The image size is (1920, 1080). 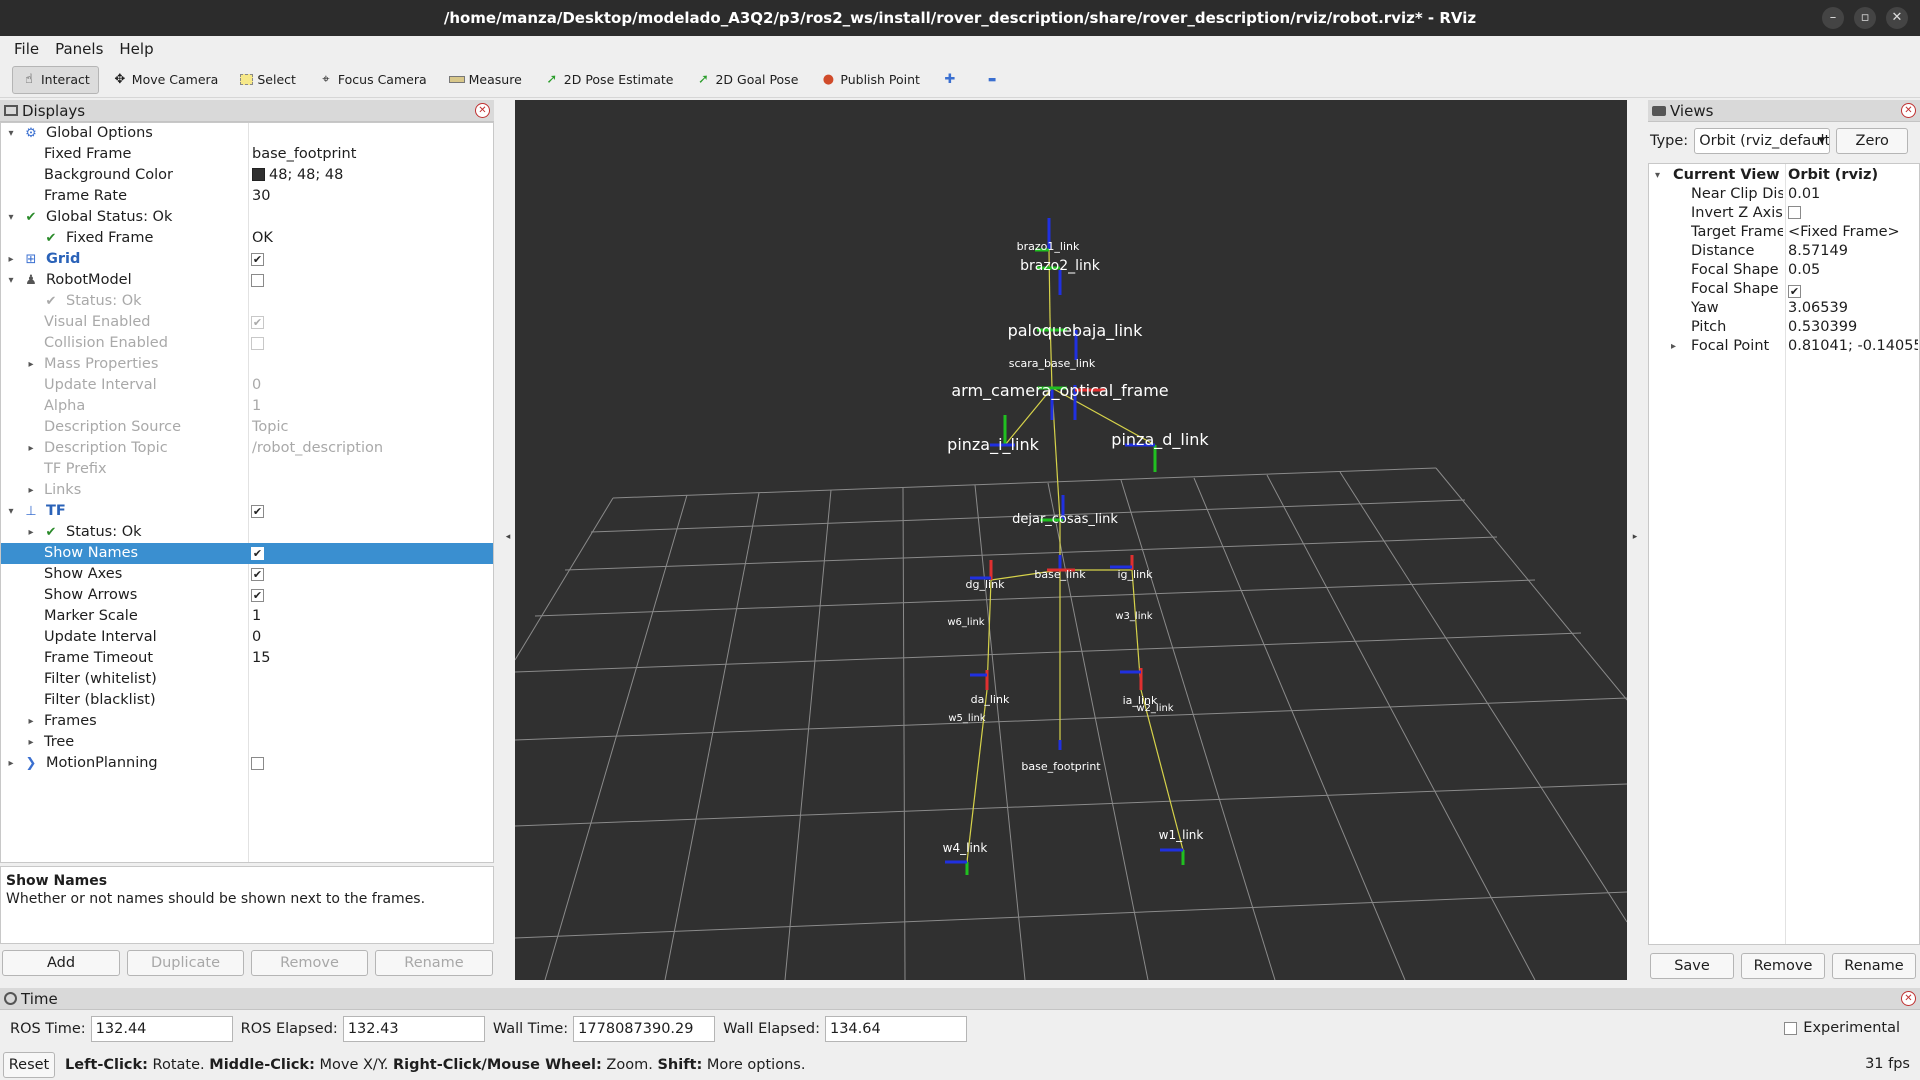 What do you see at coordinates (257, 259) in the screenshot?
I see `grid-checkbox: ✔` at bounding box center [257, 259].